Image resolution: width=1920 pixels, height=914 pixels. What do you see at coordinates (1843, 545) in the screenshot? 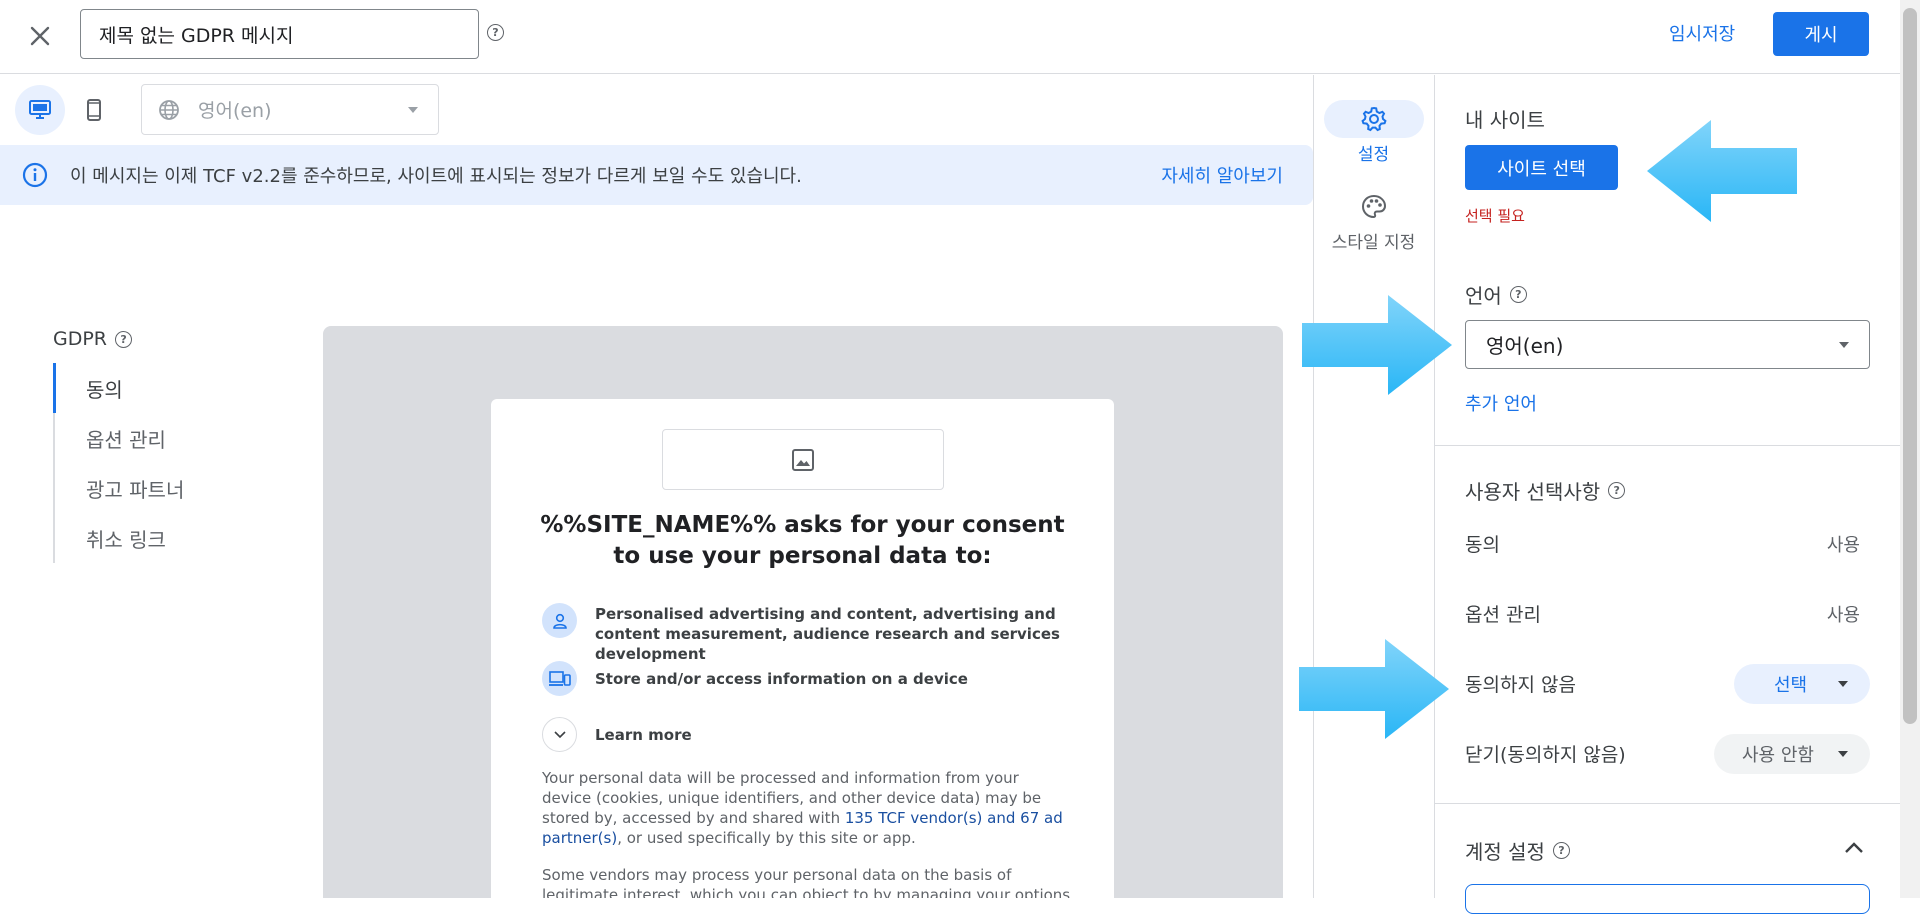
I see `choice-consent-value: 사용` at bounding box center [1843, 545].